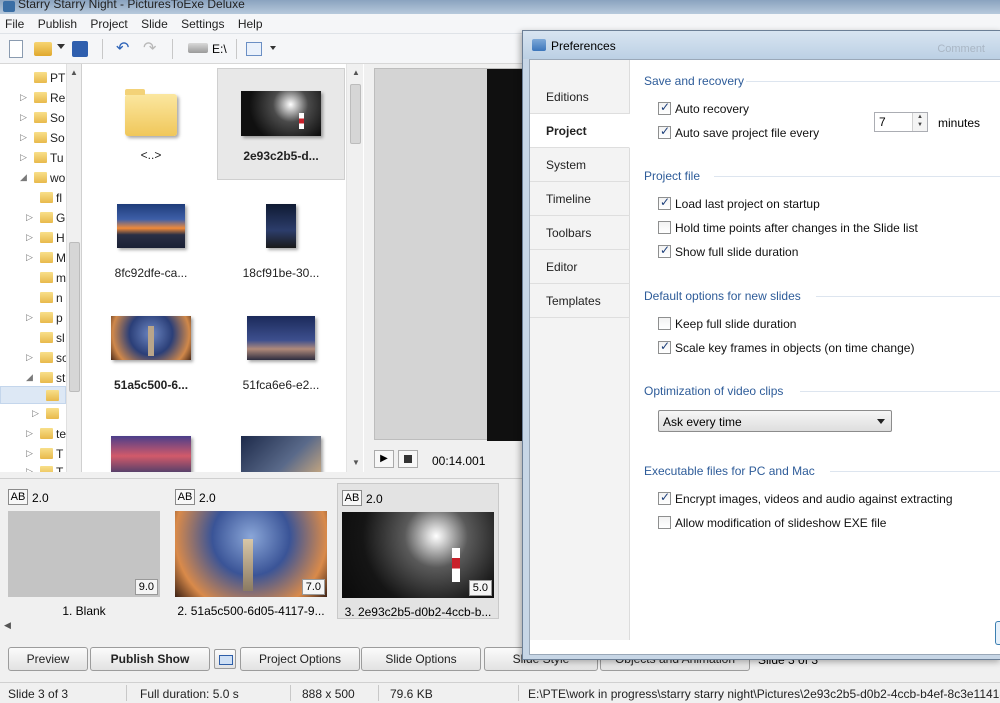 Image resolution: width=1000 pixels, height=703 pixels. What do you see at coordinates (108, 22) in the screenshot?
I see `menu-project: Project` at bounding box center [108, 22].